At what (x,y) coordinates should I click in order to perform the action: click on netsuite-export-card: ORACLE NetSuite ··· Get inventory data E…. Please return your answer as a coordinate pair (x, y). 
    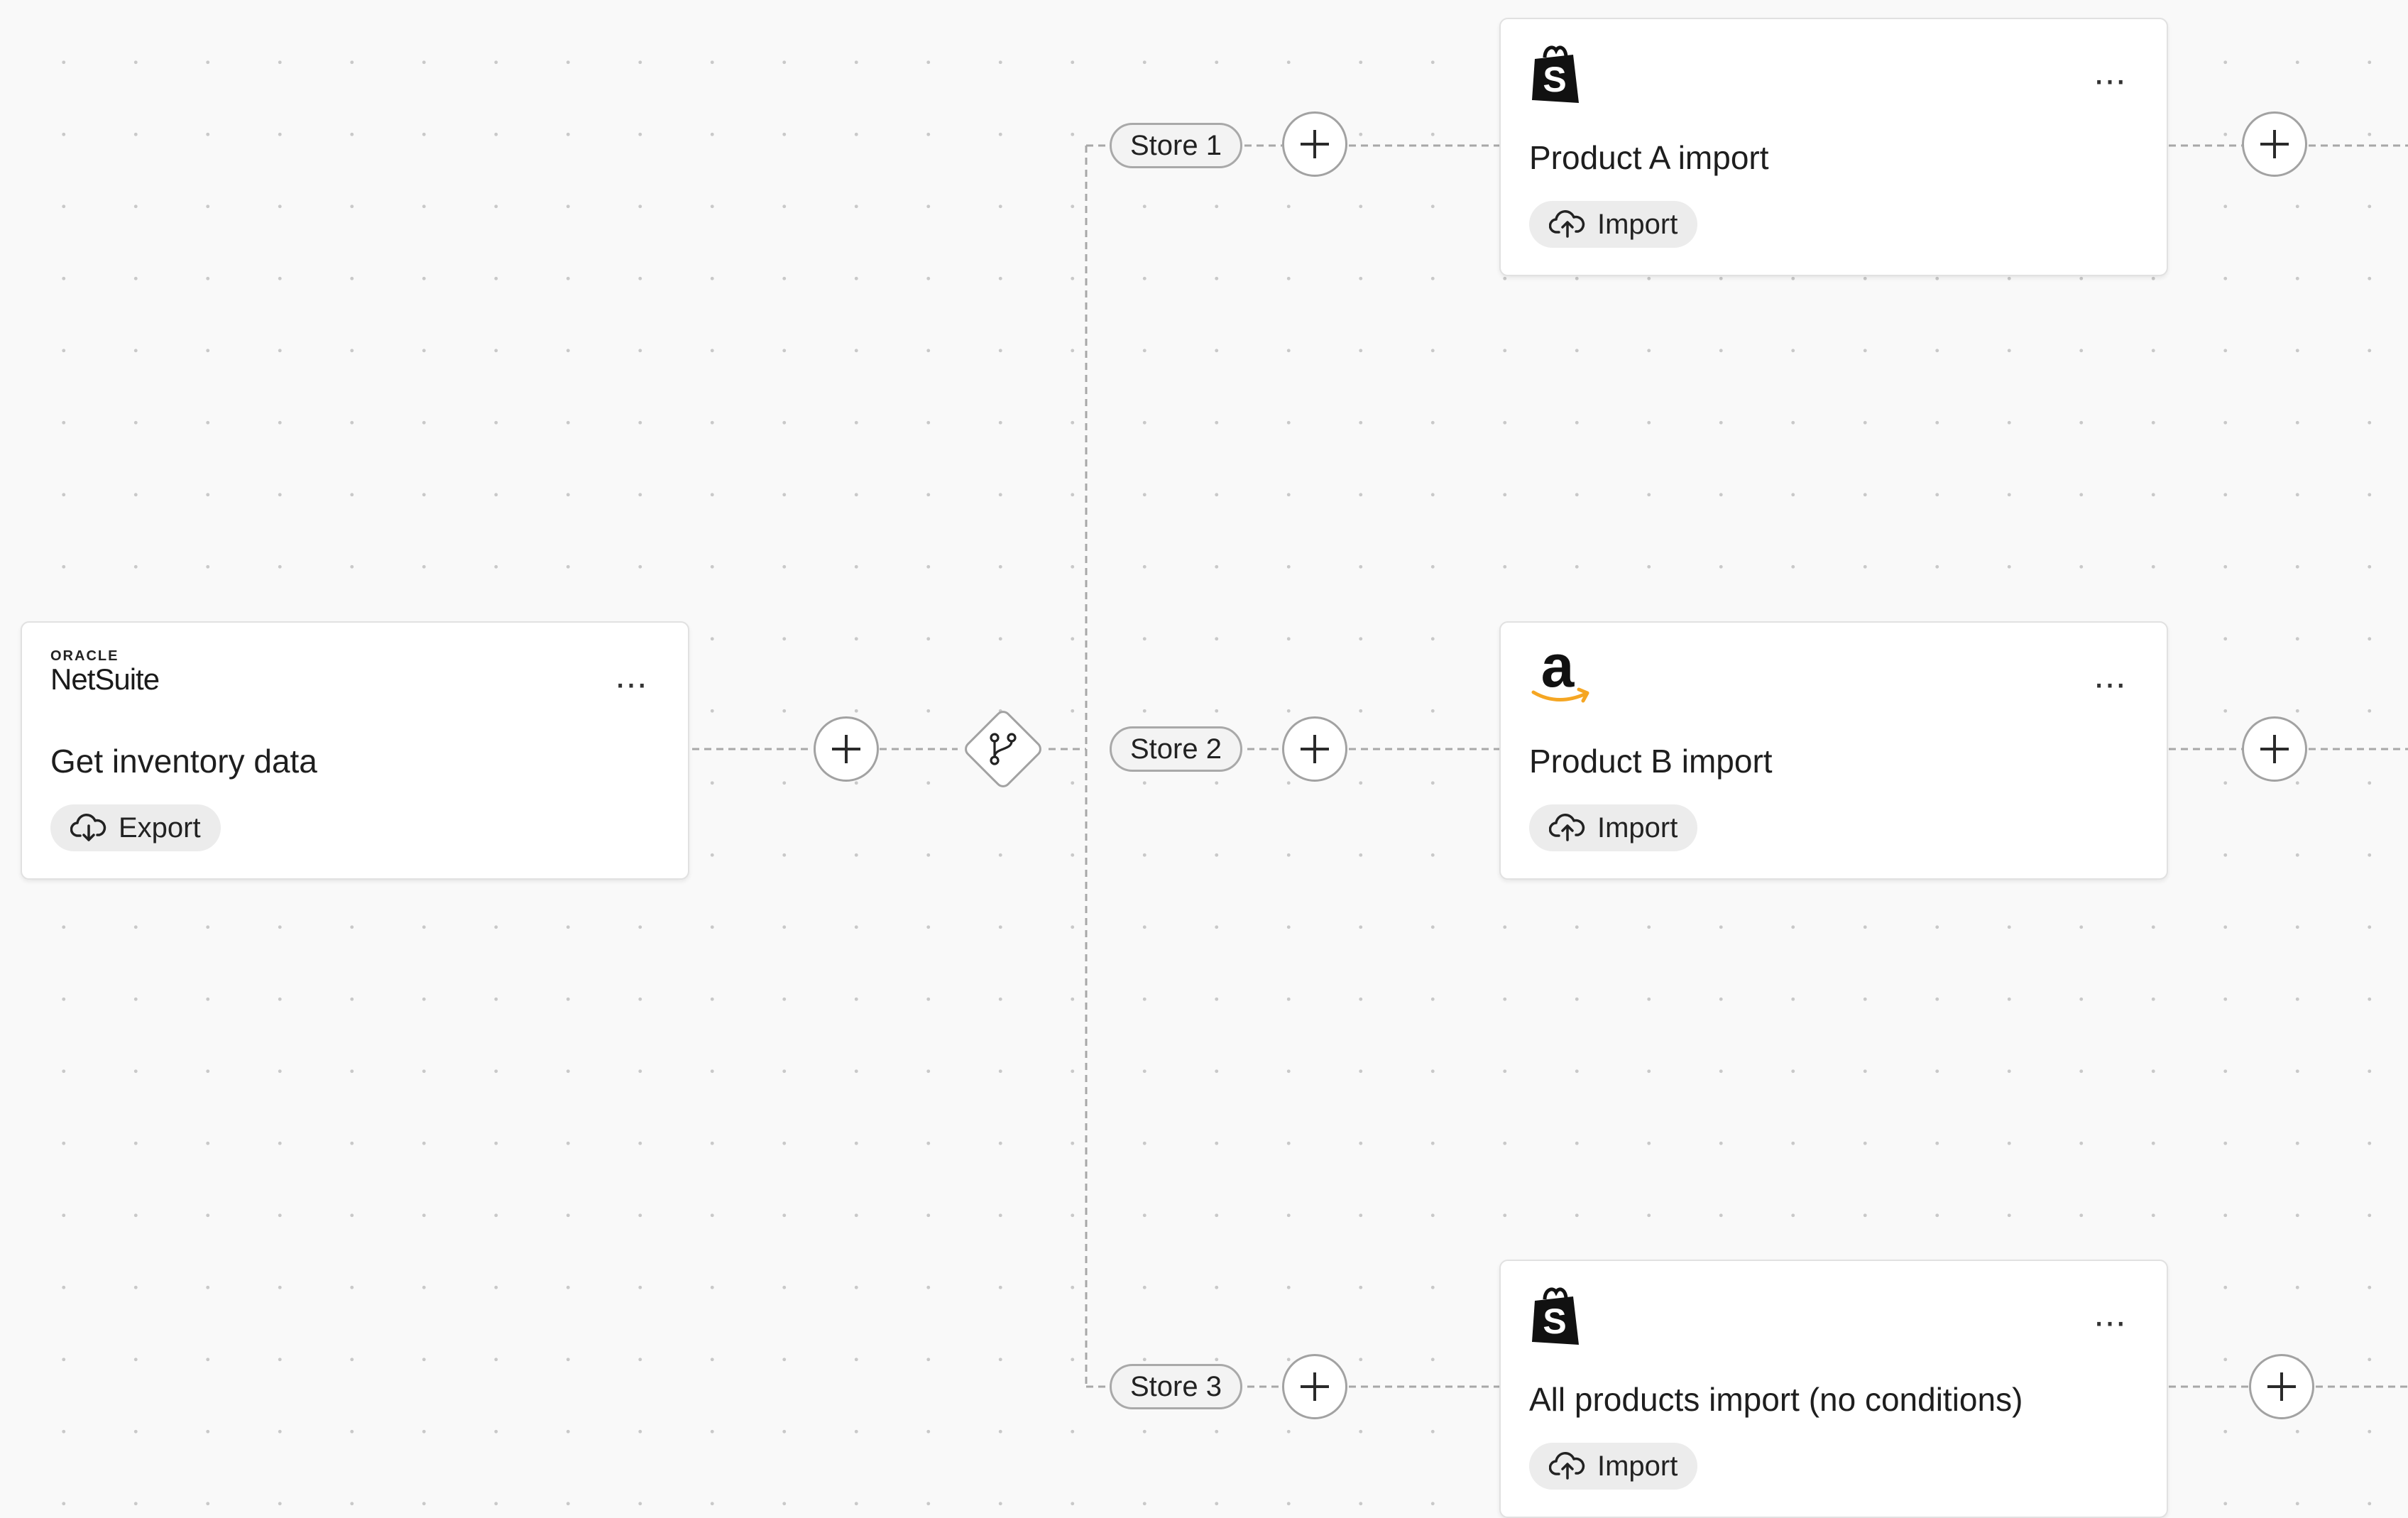
    Looking at the image, I should click on (355, 750).